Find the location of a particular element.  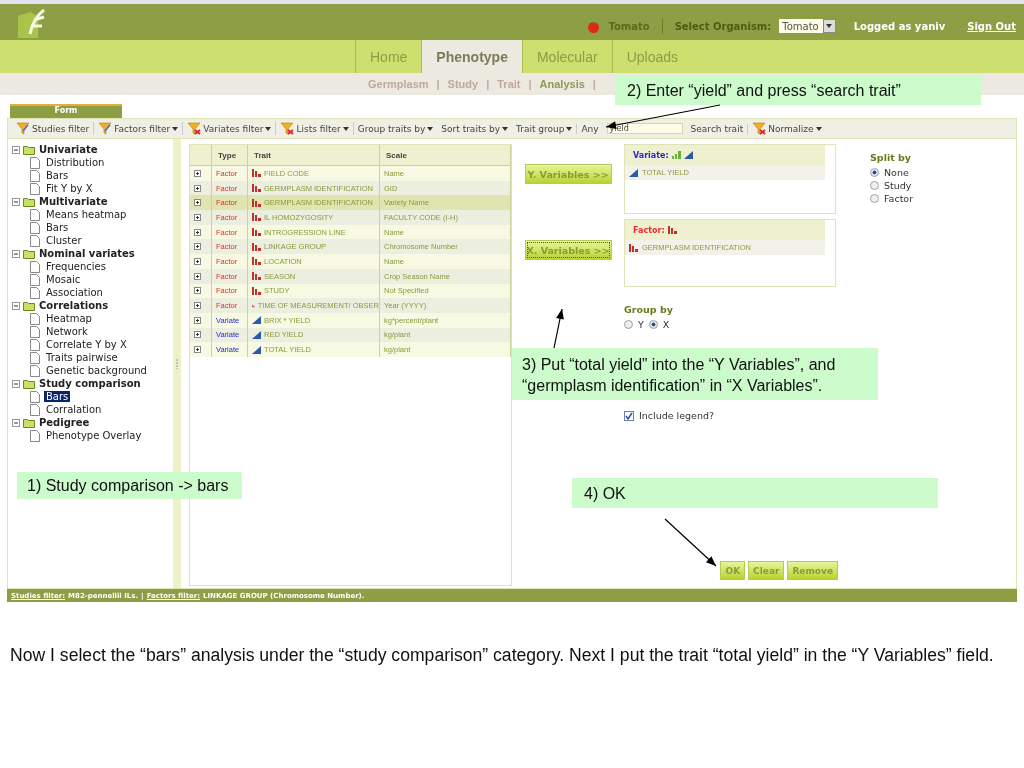

tree-item: Association is located at coordinates (74, 292).